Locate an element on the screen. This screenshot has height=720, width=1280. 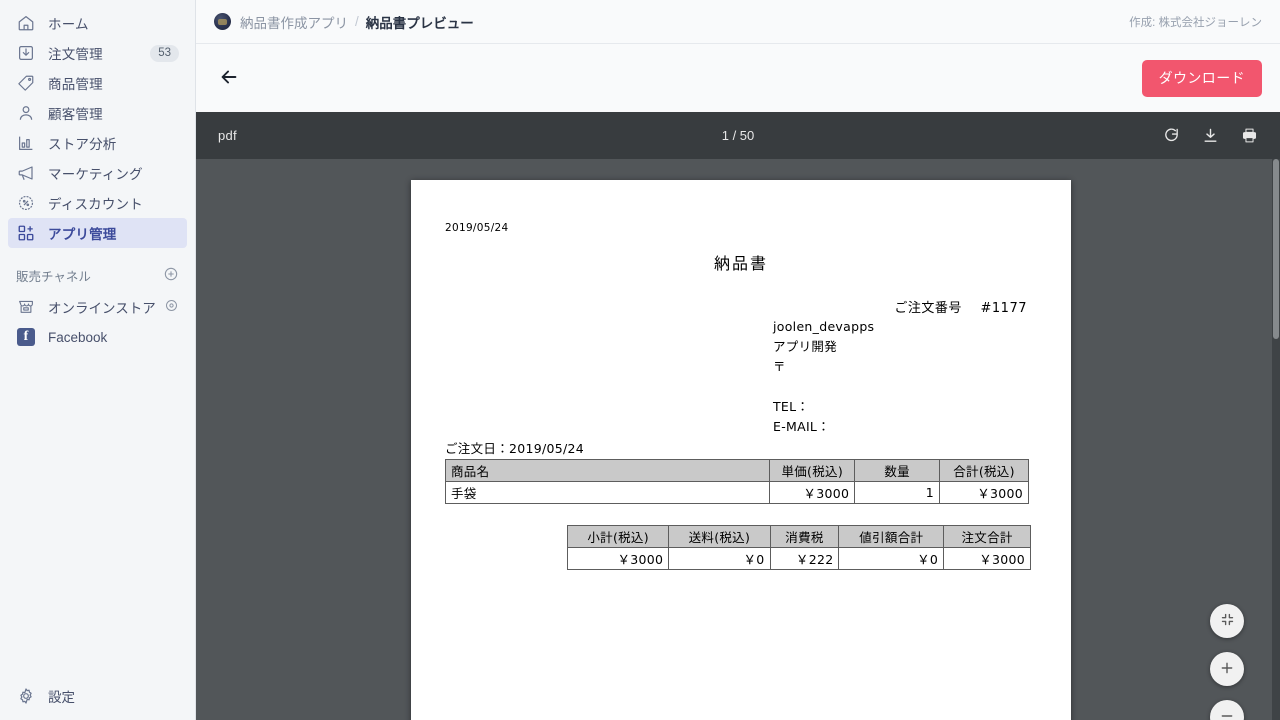
faint-address-block is located at coordinates (972, 389).